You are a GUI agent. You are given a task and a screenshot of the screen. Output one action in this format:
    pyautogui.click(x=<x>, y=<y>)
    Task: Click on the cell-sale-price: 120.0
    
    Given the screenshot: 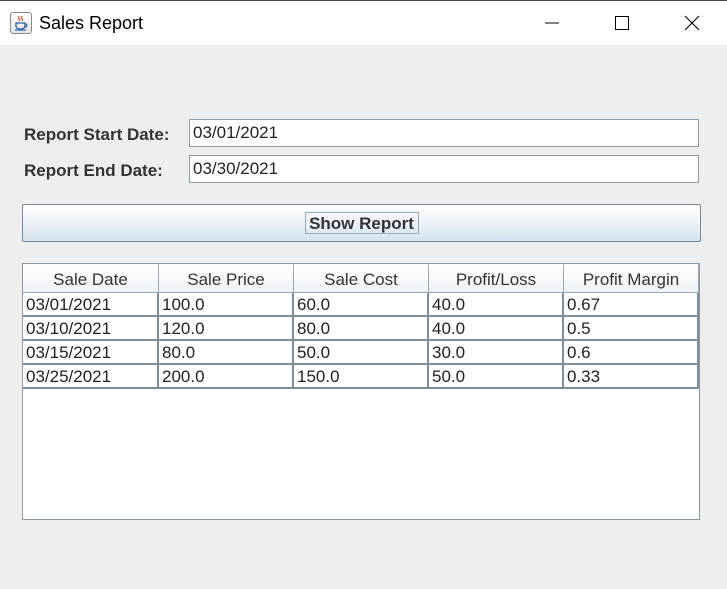 What is the action you would take?
    pyautogui.click(x=226, y=329)
    